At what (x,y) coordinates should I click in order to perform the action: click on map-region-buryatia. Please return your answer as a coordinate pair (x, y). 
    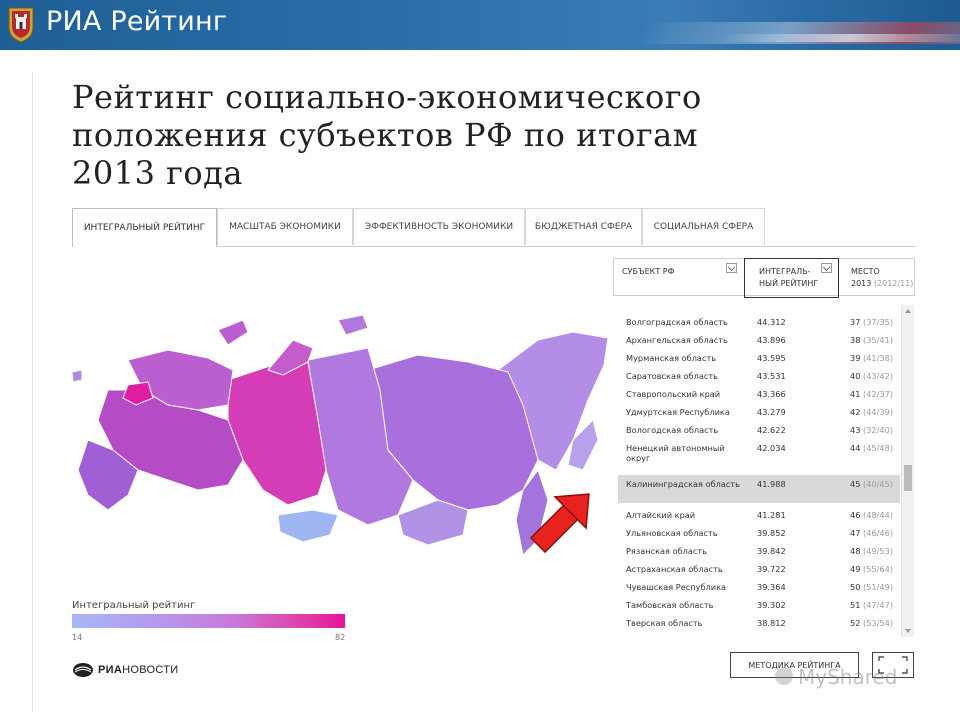
    Looking at the image, I should click on (433, 522).